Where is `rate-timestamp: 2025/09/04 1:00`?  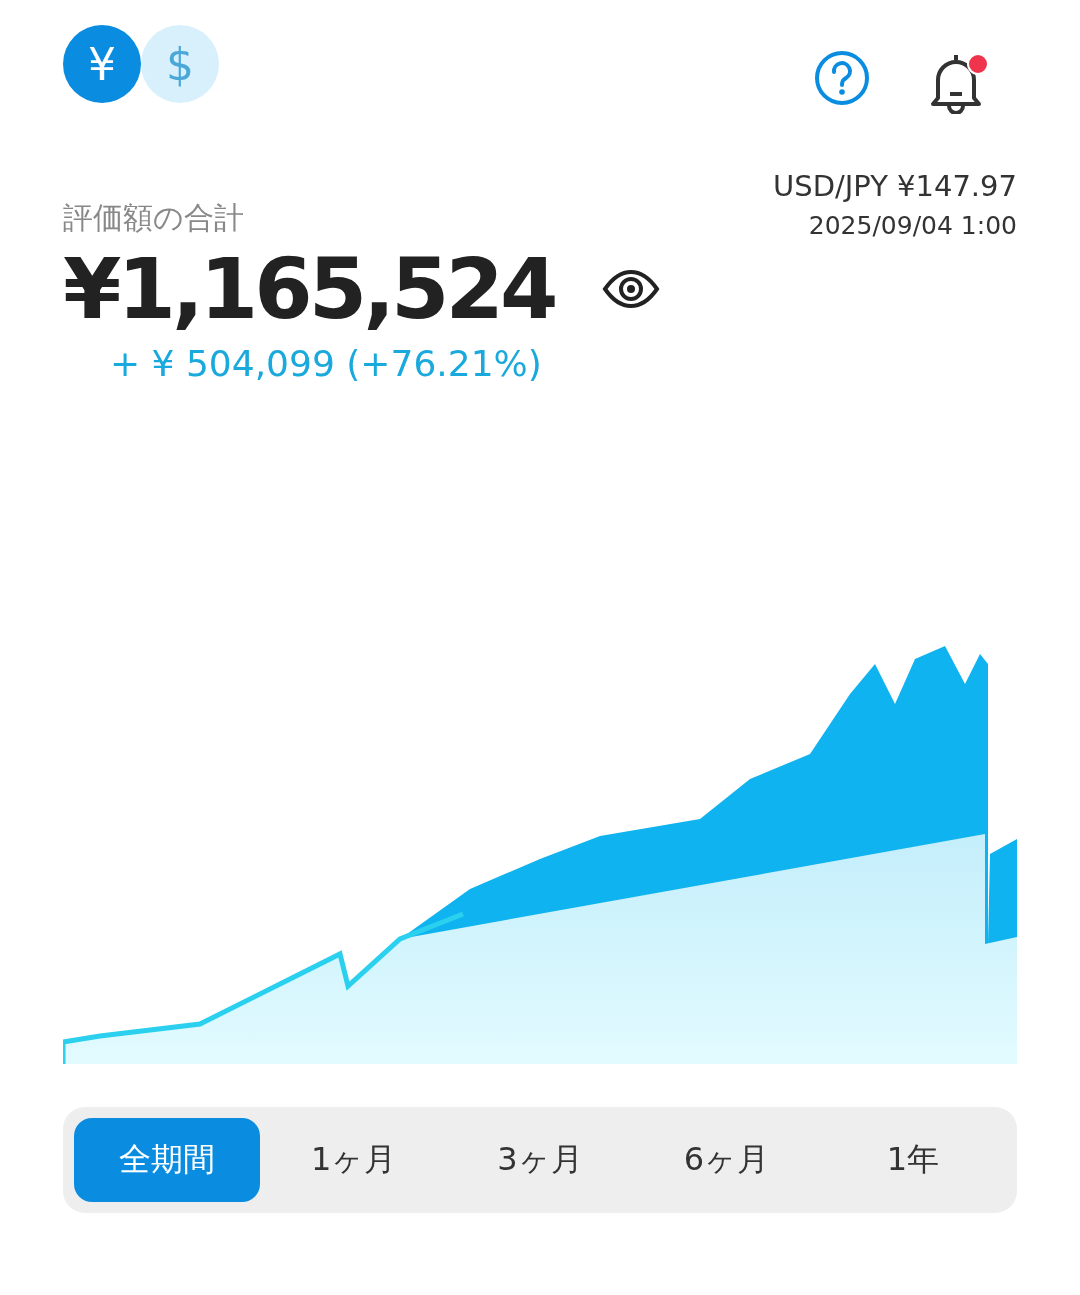 rate-timestamp: 2025/09/04 1:00 is located at coordinates (912, 225).